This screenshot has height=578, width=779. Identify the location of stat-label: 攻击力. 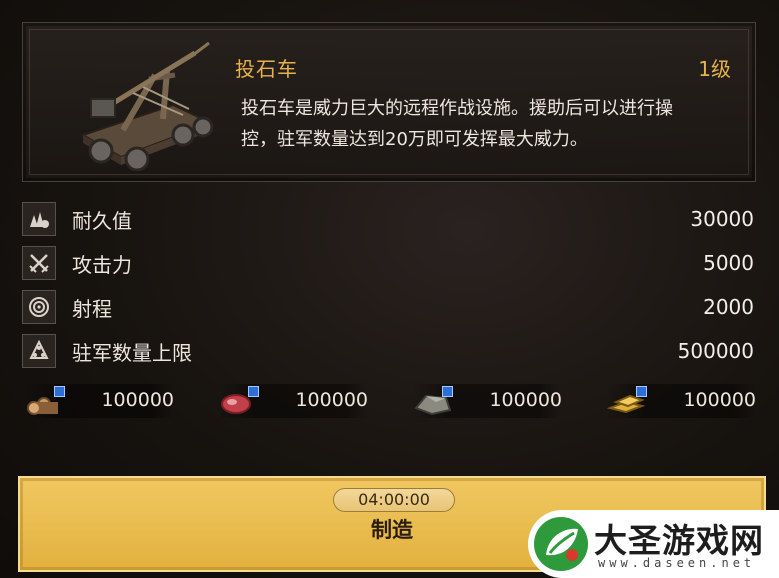
(102, 264).